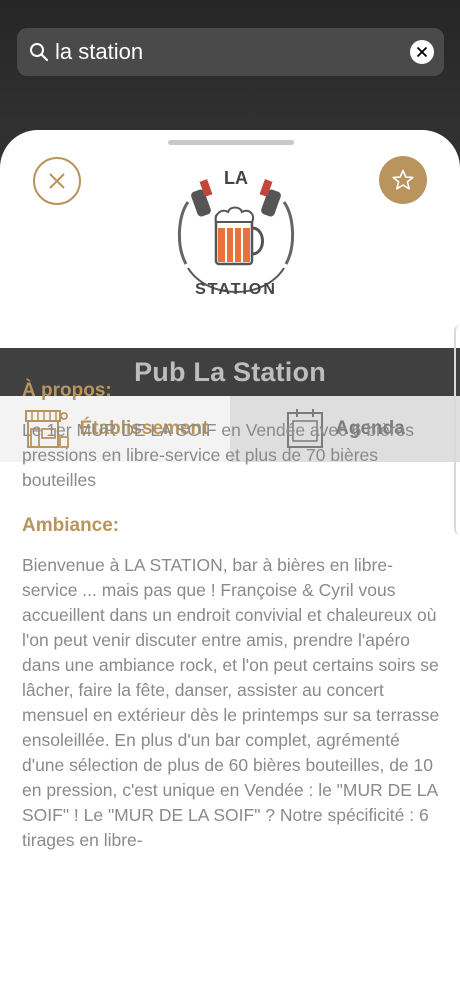 The width and height of the screenshot is (460, 996). Describe the element at coordinates (67, 390) in the screenshot. I see `about-heading: À propos:` at that location.